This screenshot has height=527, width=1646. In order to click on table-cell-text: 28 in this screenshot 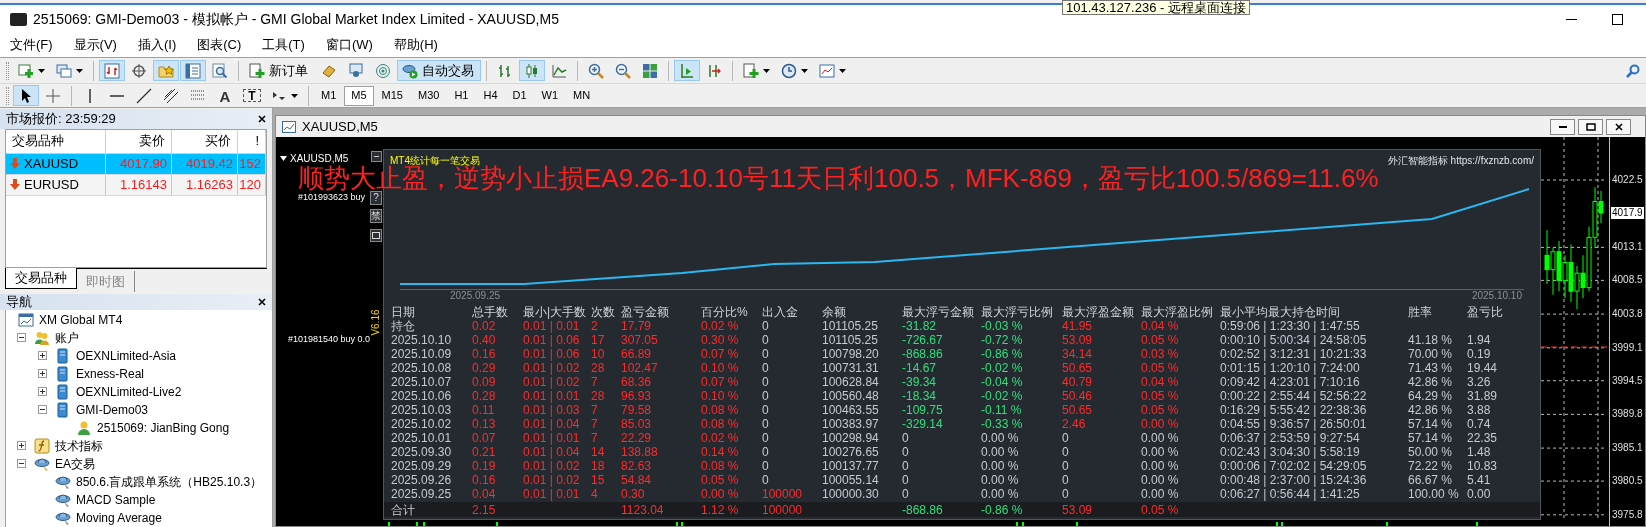, I will do `click(598, 368)`.